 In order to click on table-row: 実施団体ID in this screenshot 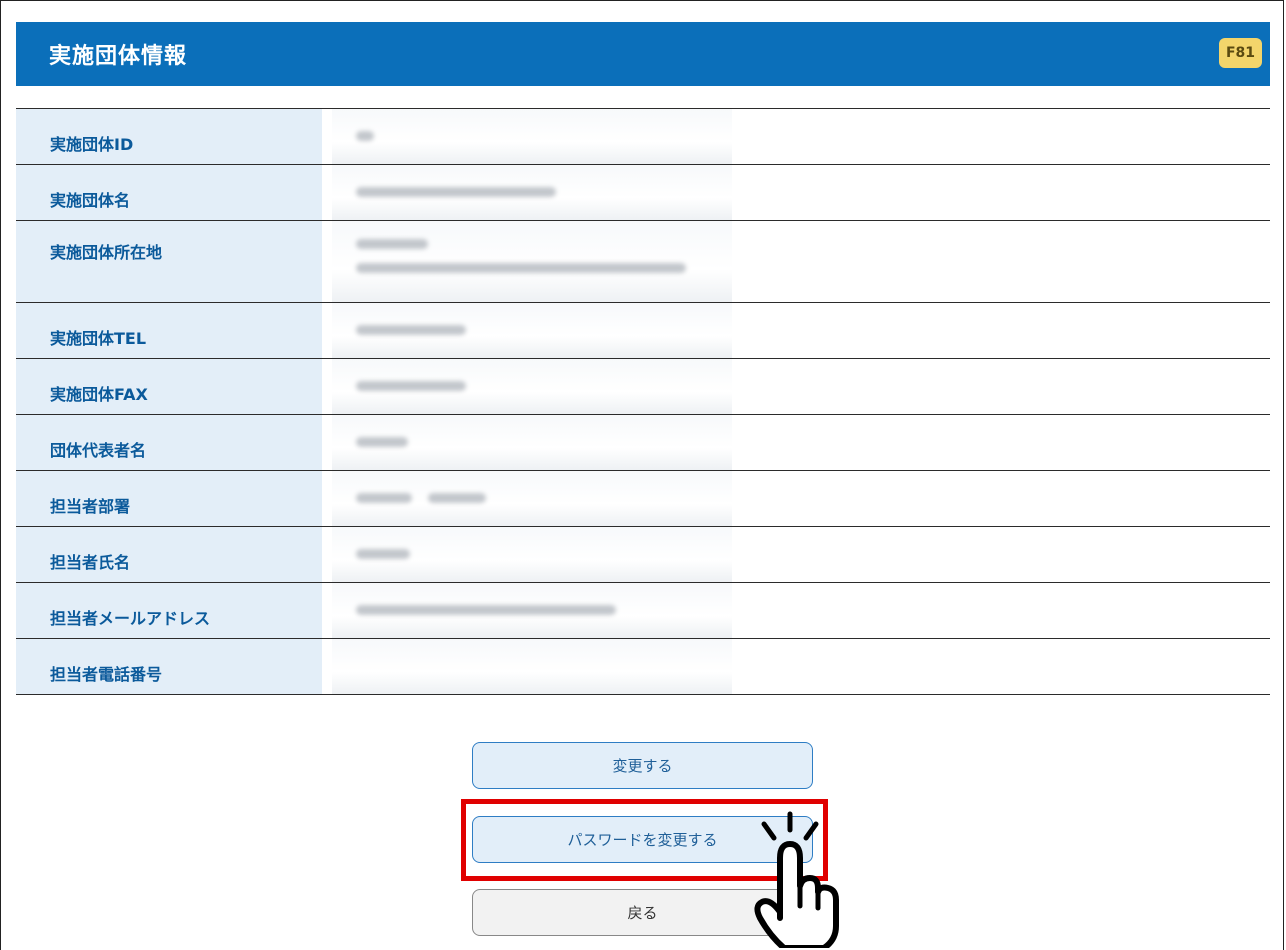, I will do `click(643, 136)`.